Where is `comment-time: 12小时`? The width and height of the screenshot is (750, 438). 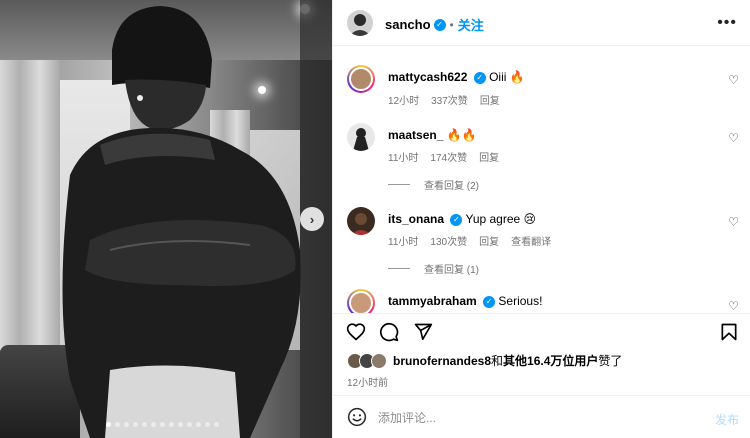
comment-time: 12小时 is located at coordinates (404, 101).